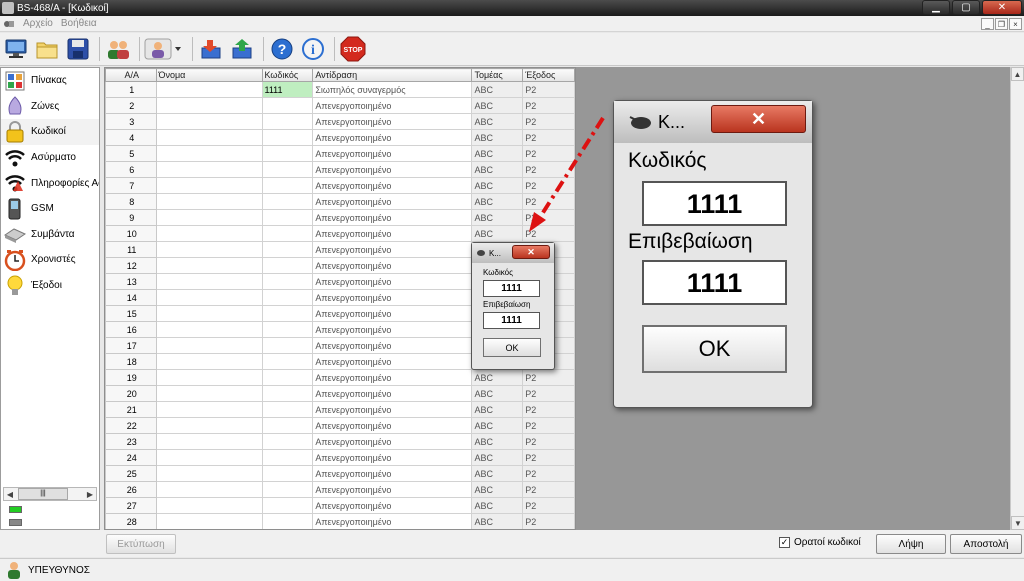 Image resolution: width=1024 pixels, height=581 pixels. I want to click on menu-file: Αρχείο, so click(38, 23).